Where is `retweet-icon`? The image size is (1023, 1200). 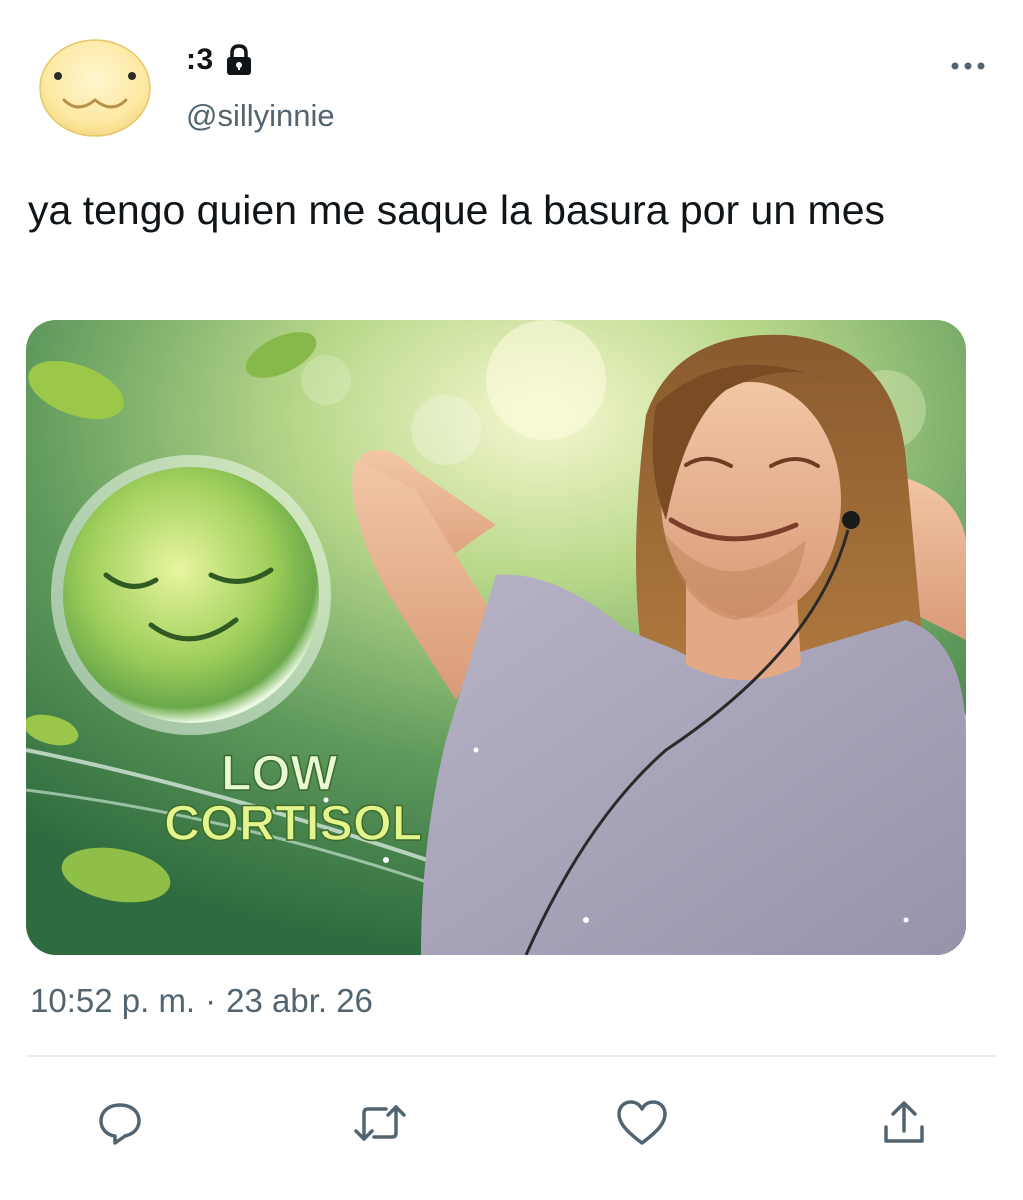
retweet-icon is located at coordinates (380, 1123).